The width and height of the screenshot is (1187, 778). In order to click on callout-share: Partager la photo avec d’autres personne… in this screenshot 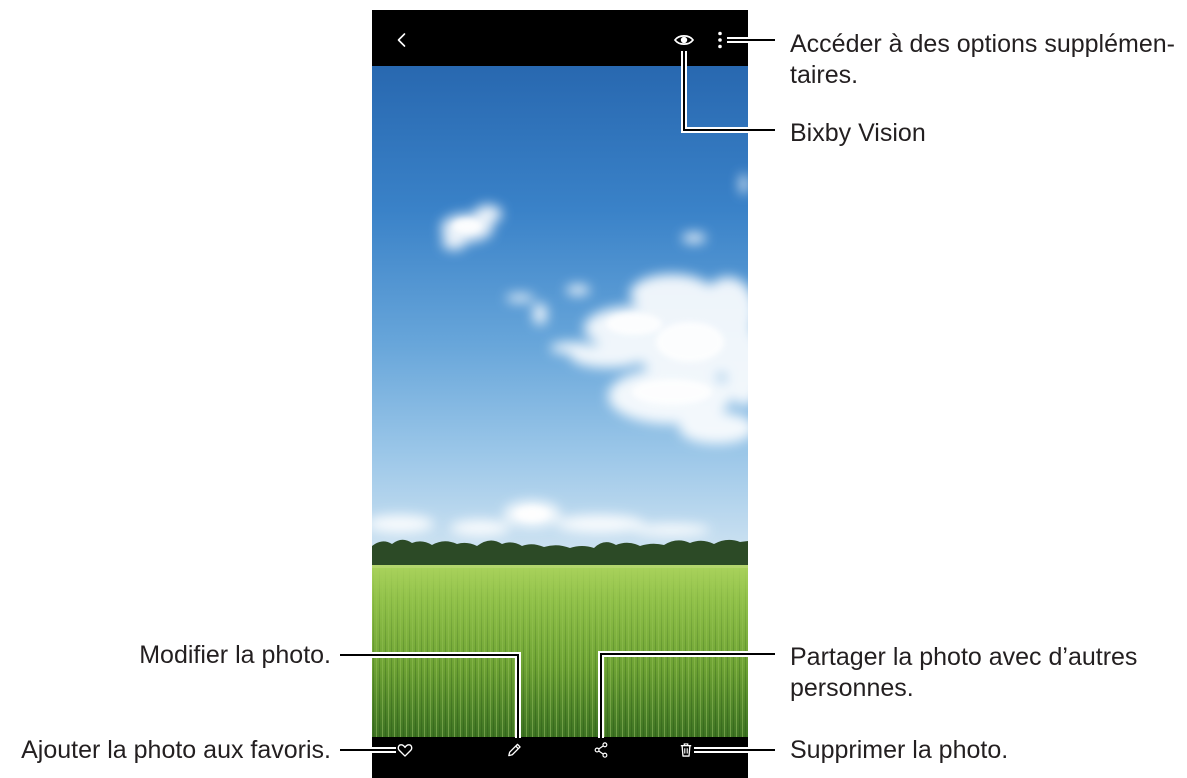, I will do `click(963, 673)`.